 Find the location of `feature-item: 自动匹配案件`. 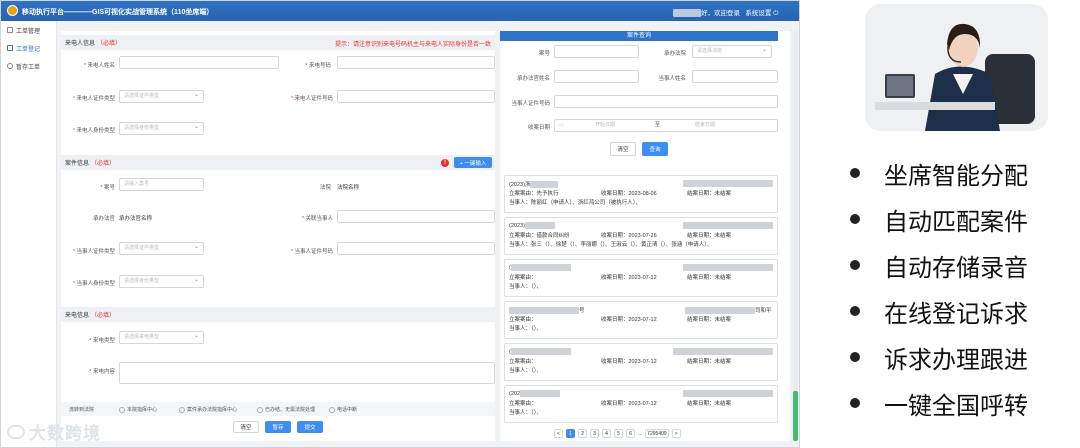

feature-item: 自动匹配案件 is located at coordinates (960, 219).